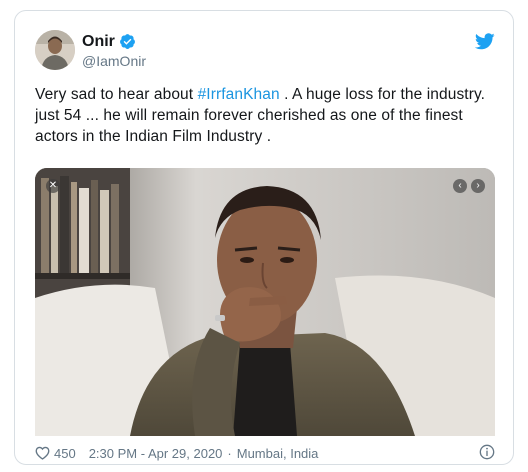 The height and width of the screenshot is (472, 528). Describe the element at coordinates (65, 453) in the screenshot. I see `like-count: 450` at that location.